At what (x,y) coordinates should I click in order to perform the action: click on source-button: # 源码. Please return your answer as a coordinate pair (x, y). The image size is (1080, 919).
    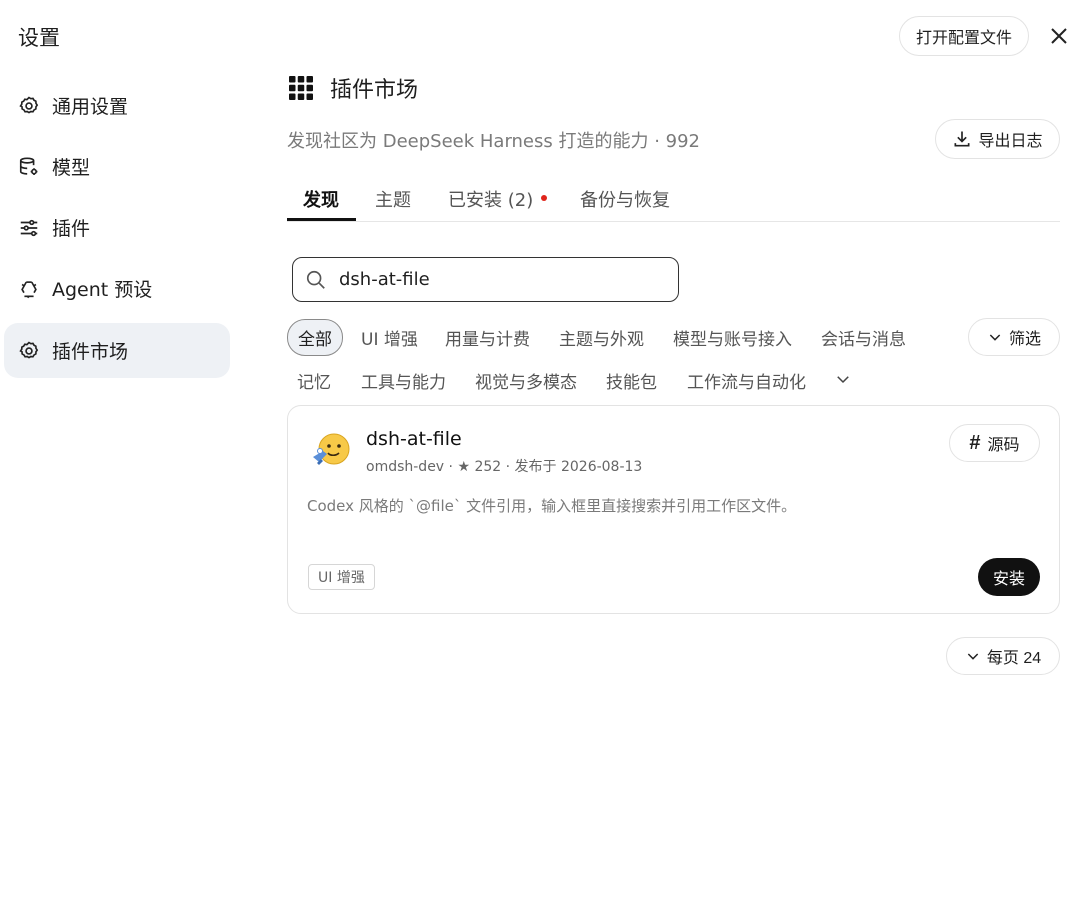
    Looking at the image, I should click on (994, 443).